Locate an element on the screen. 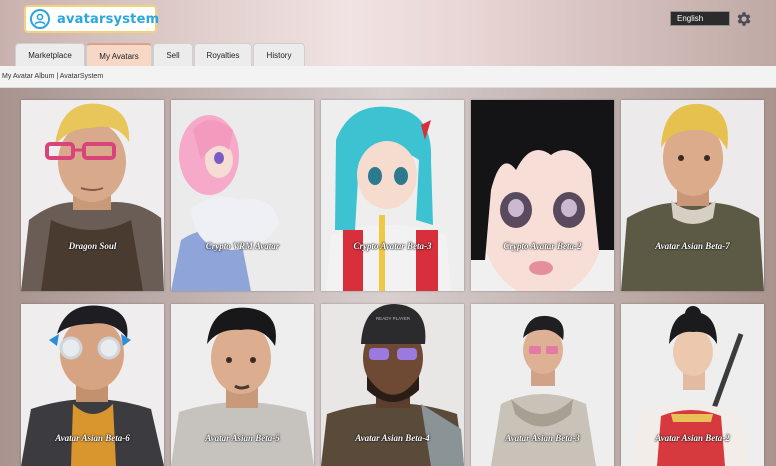 This screenshot has width=776, height=466. logo-text: avatarsystem is located at coordinates (108, 19).